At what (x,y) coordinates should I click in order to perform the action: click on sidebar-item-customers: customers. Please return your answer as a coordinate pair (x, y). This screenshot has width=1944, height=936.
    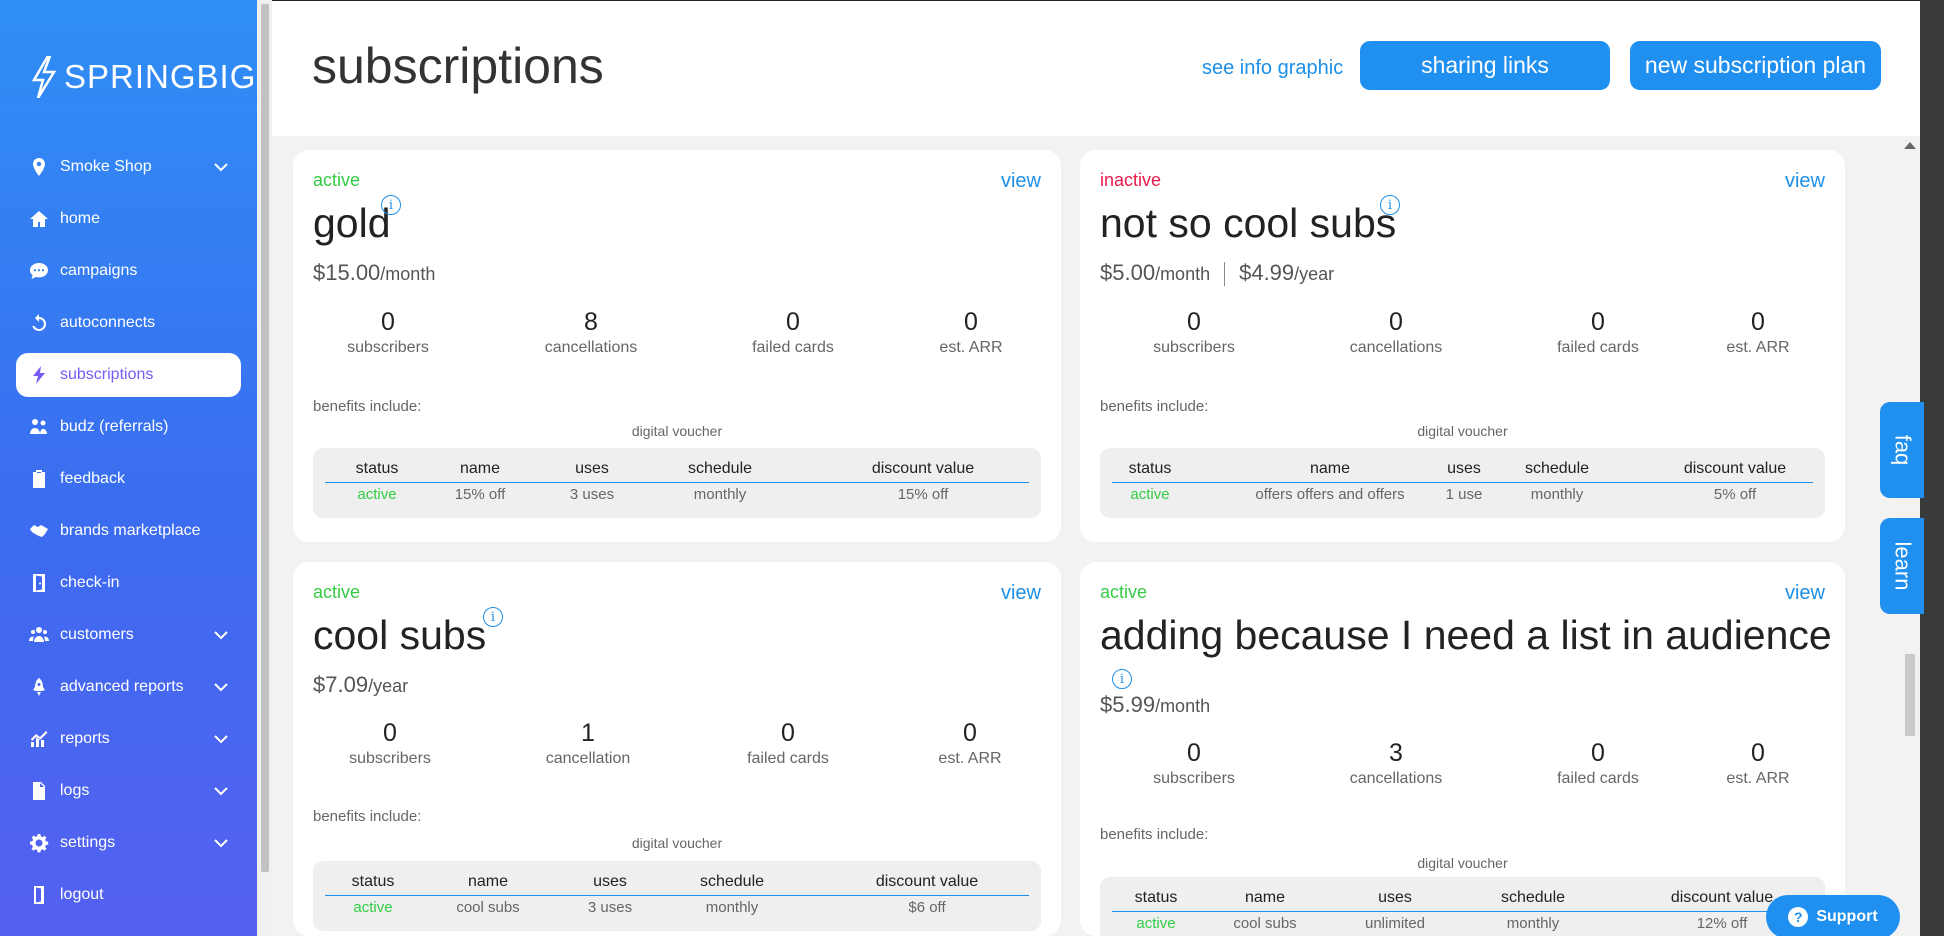
    Looking at the image, I should click on (128, 635).